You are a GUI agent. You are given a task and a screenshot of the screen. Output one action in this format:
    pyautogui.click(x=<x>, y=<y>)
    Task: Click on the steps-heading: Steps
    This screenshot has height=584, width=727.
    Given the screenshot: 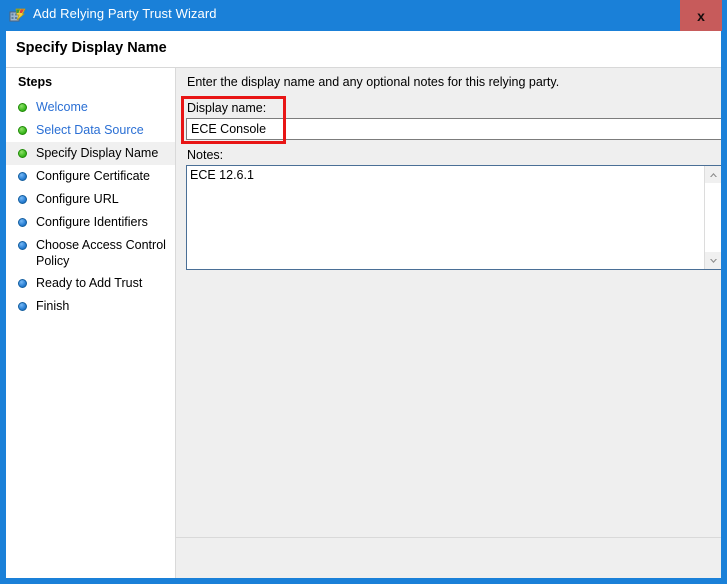 What is the action you would take?
    pyautogui.click(x=35, y=82)
    